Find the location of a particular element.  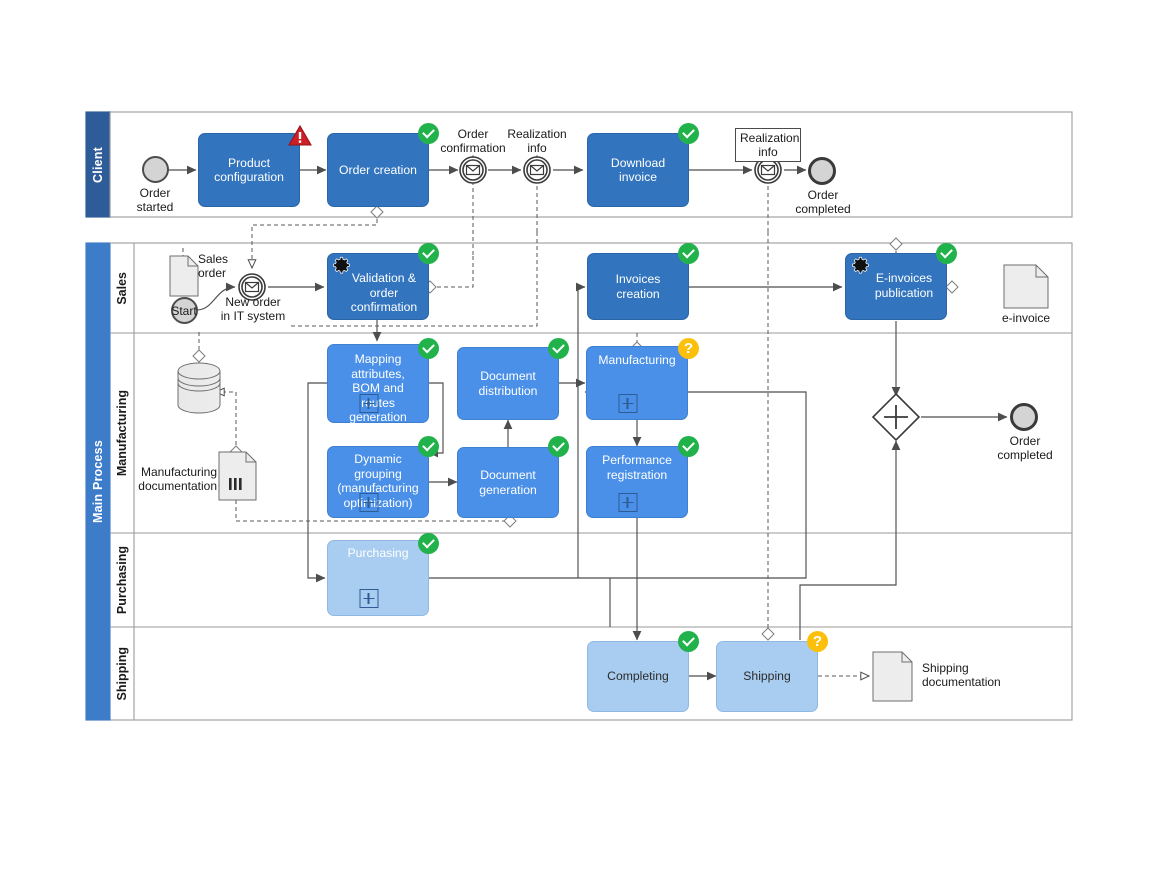

lane-purchasing: Purchasing is located at coordinates (122, 580).